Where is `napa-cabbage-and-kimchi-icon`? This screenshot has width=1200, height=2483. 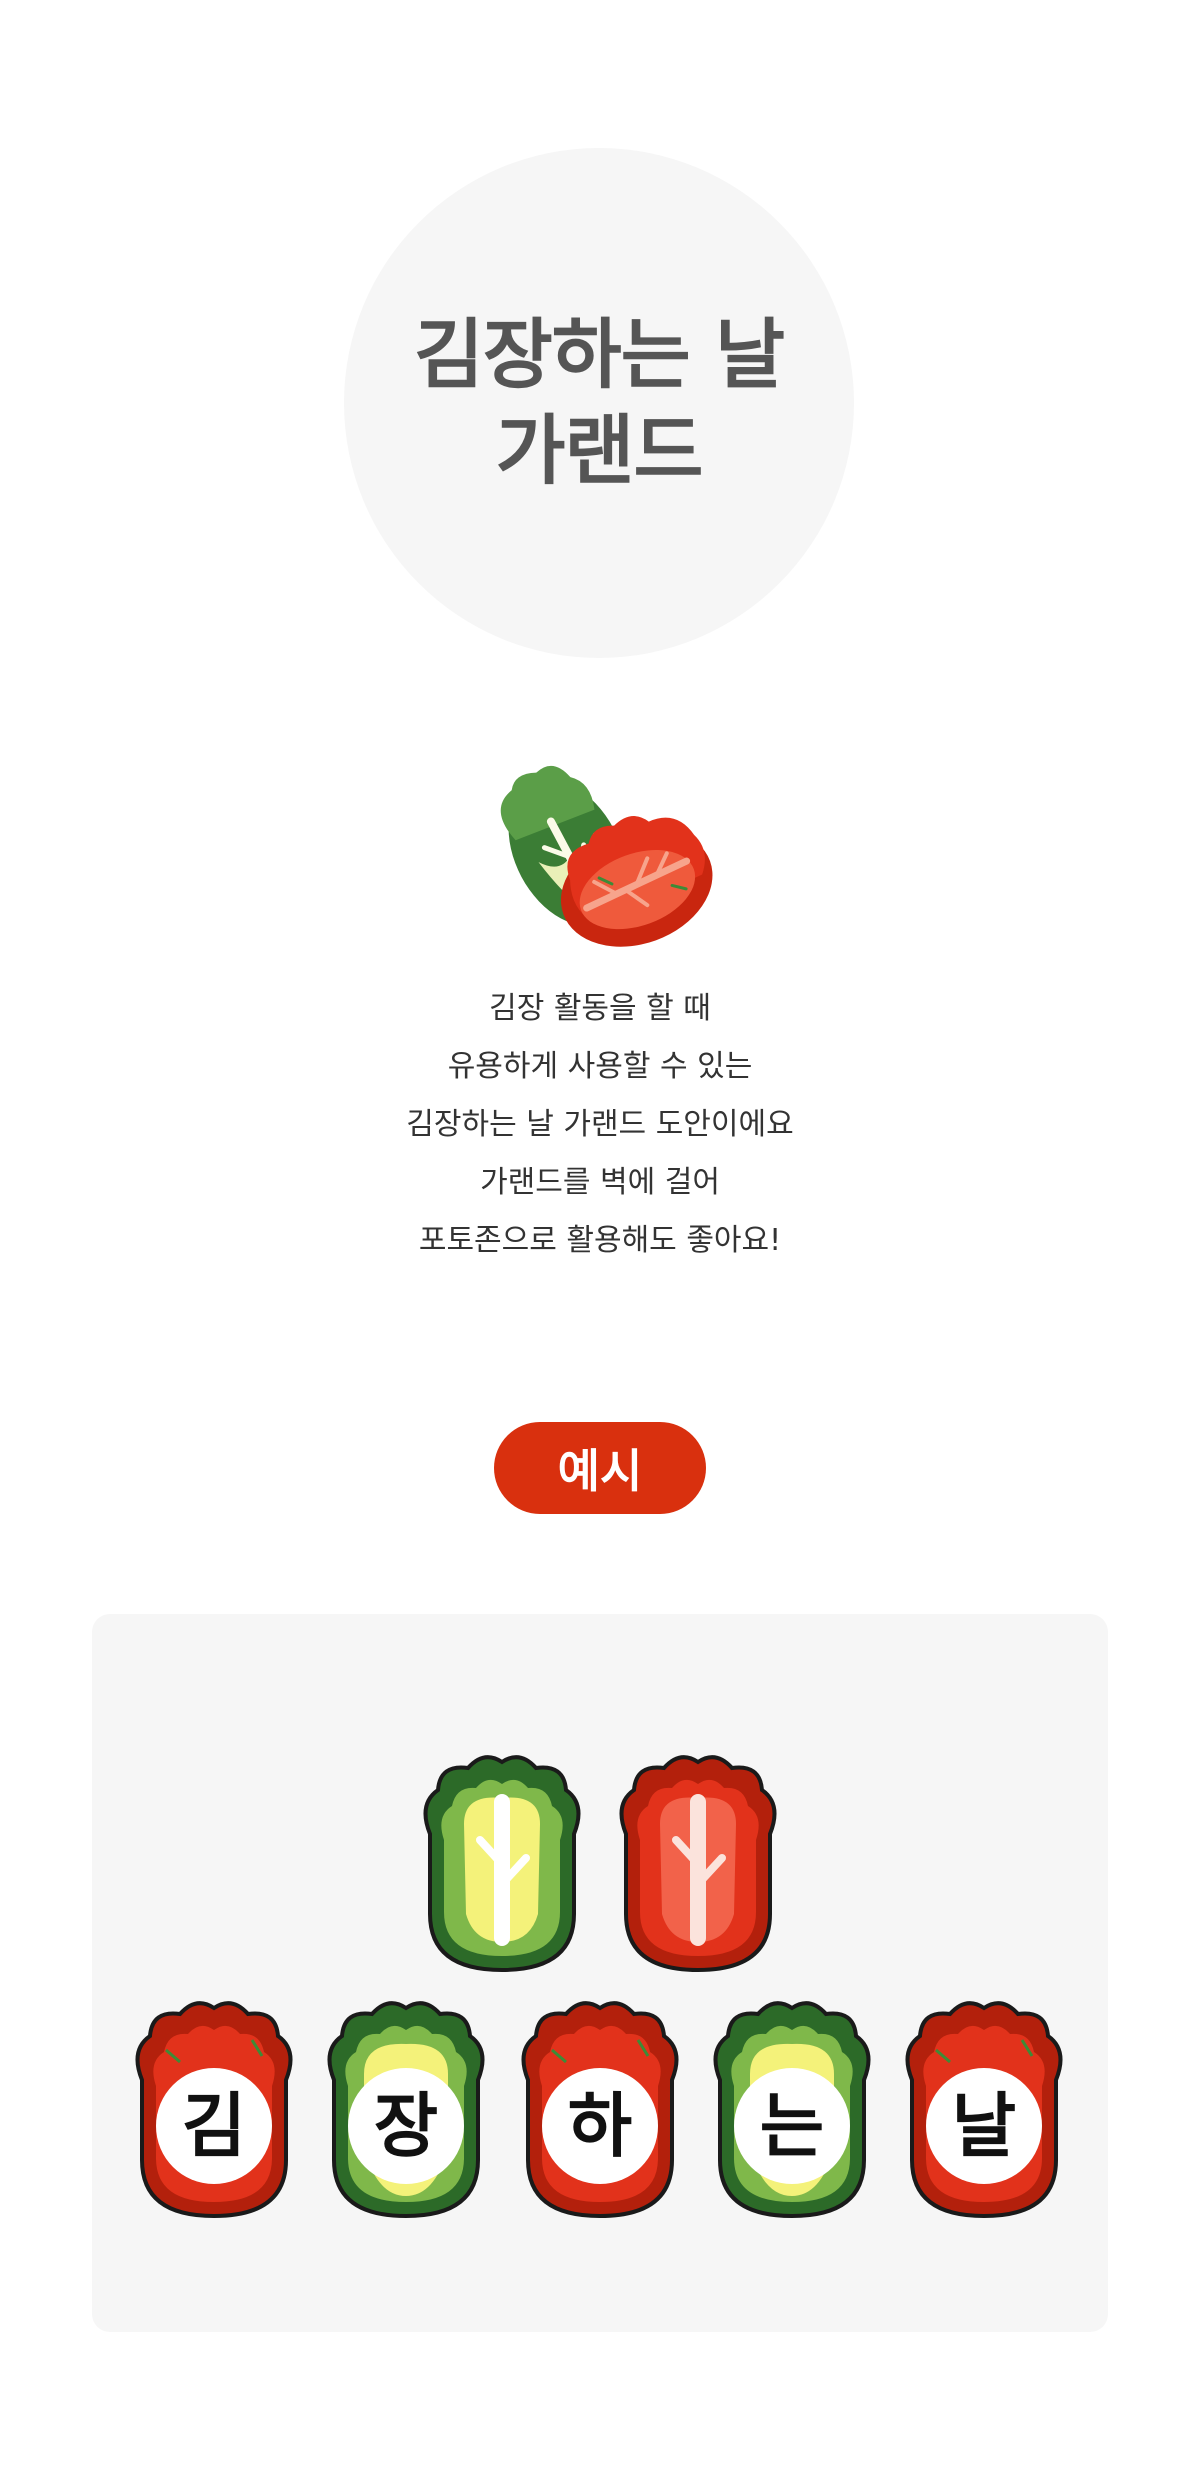
napa-cabbage-and-kimchi-icon is located at coordinates (606, 856).